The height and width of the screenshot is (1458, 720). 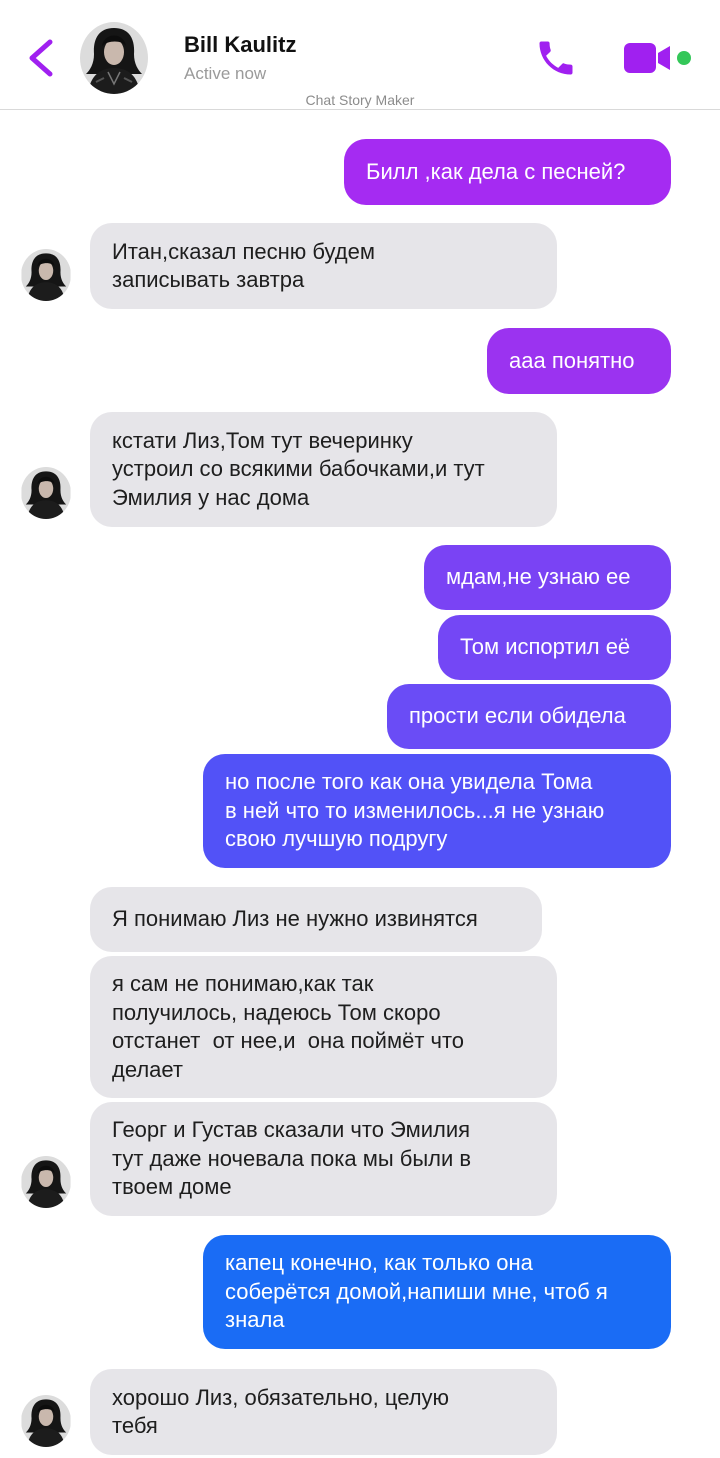 I want to click on outgoing-message-bubble: Билл ,как дела с песней?, so click(x=507, y=172).